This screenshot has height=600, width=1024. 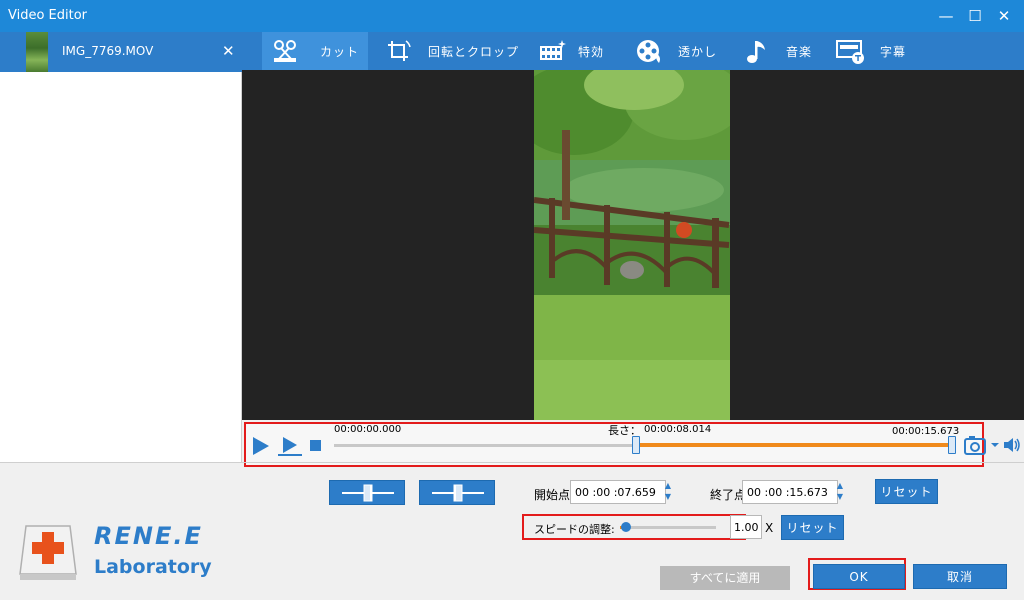 I want to click on window-title: Video Editor, so click(x=48, y=15).